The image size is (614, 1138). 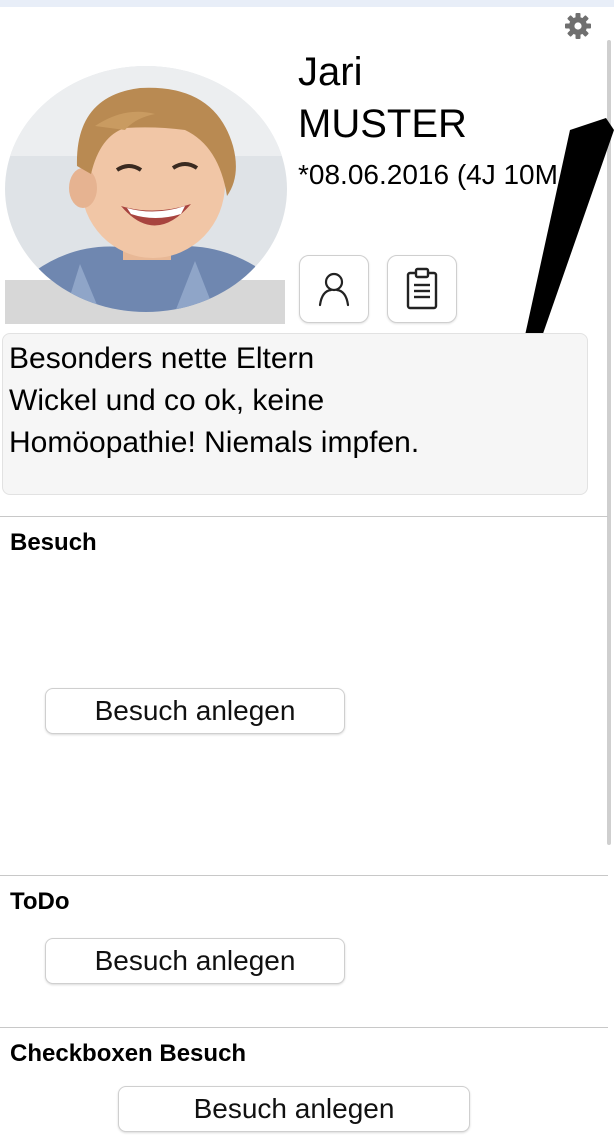 What do you see at coordinates (307, 3) in the screenshot?
I see `top-bar` at bounding box center [307, 3].